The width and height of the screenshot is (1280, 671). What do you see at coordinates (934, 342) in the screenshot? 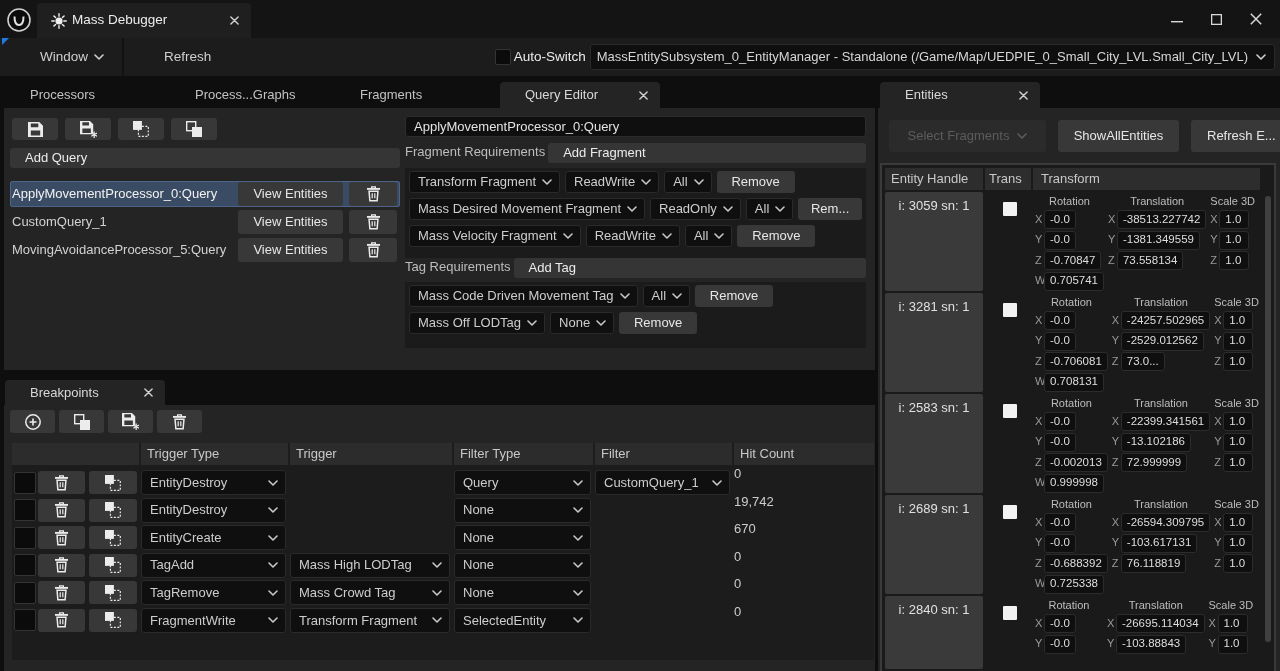
I see `entity-handle-cell: i: 3281 sn: 1` at bounding box center [934, 342].